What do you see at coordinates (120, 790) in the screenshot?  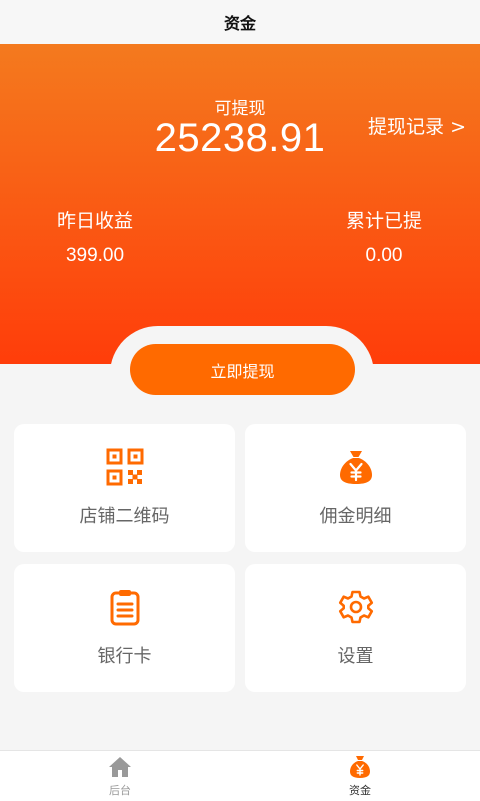 I see `tab-label: 后台` at bounding box center [120, 790].